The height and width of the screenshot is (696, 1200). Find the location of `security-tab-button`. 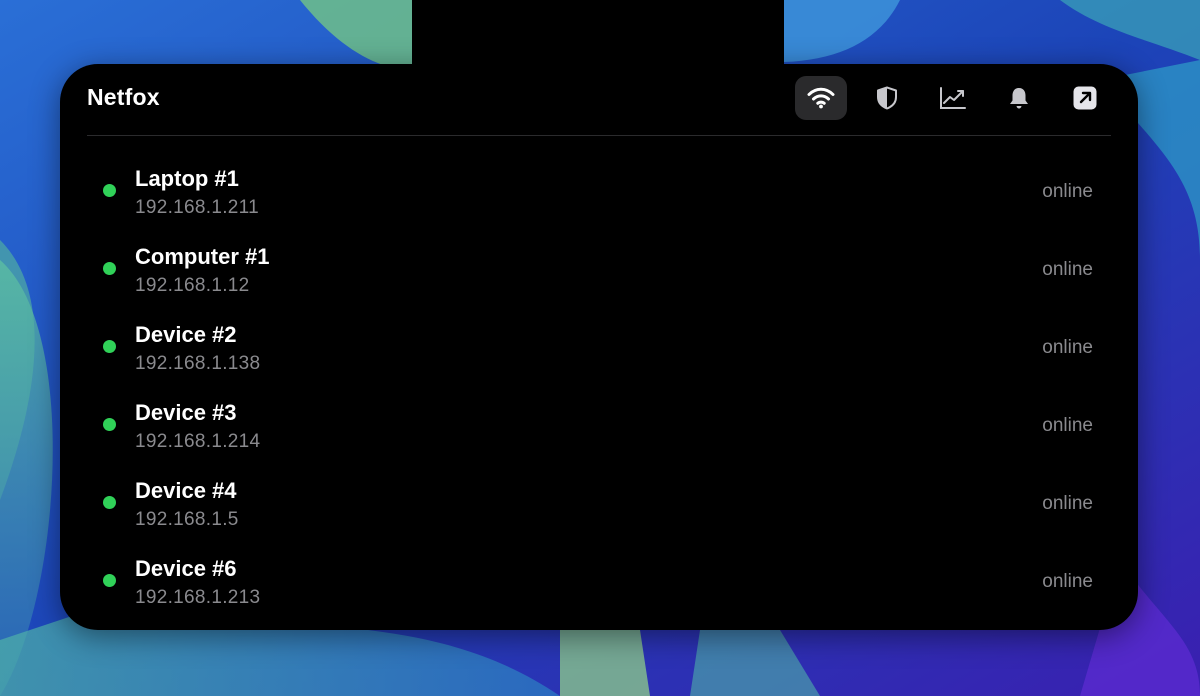

security-tab-button is located at coordinates (887, 98).